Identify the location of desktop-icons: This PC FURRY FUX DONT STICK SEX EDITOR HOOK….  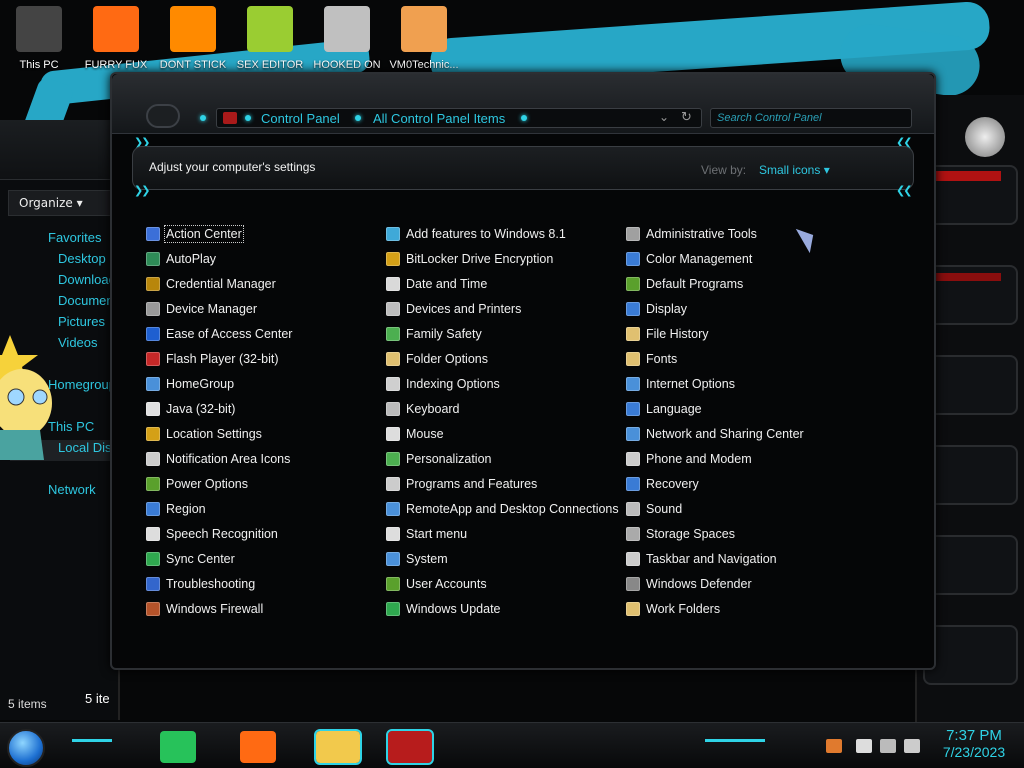
(240, 38).